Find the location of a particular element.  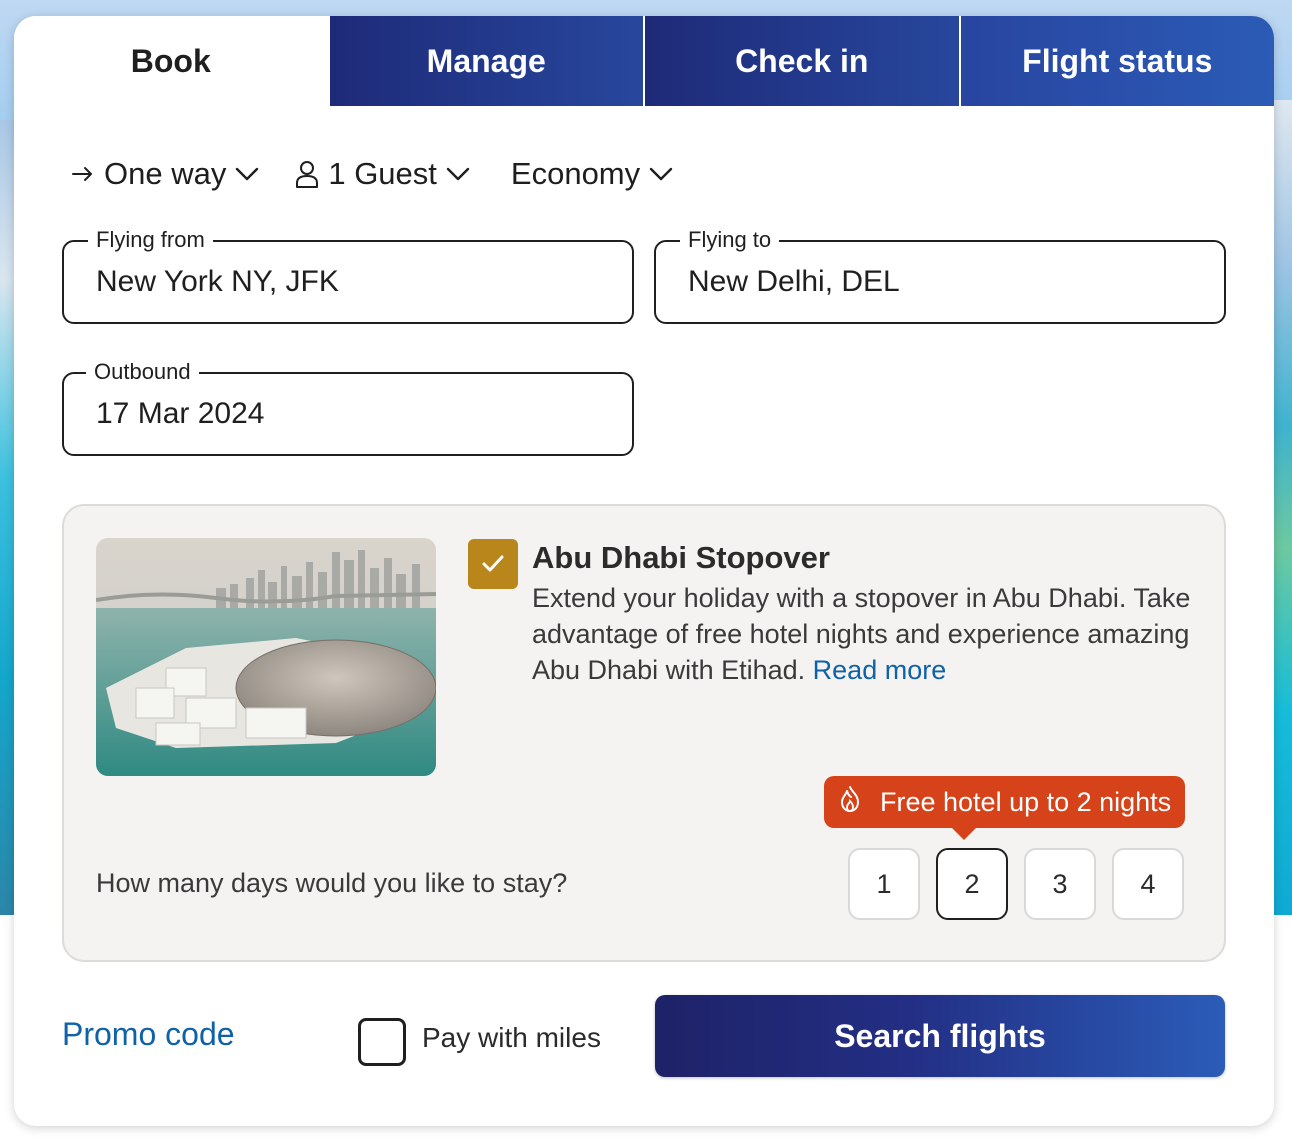

stopover-checkbox is located at coordinates (493, 564).